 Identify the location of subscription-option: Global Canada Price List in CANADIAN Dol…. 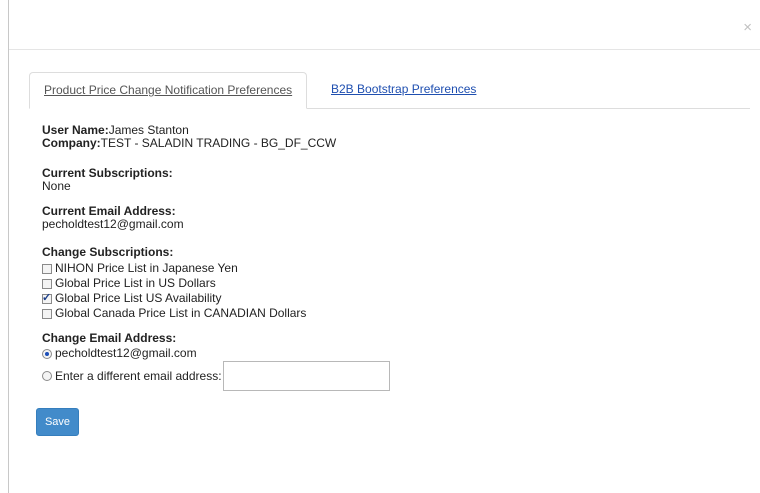
(174, 313).